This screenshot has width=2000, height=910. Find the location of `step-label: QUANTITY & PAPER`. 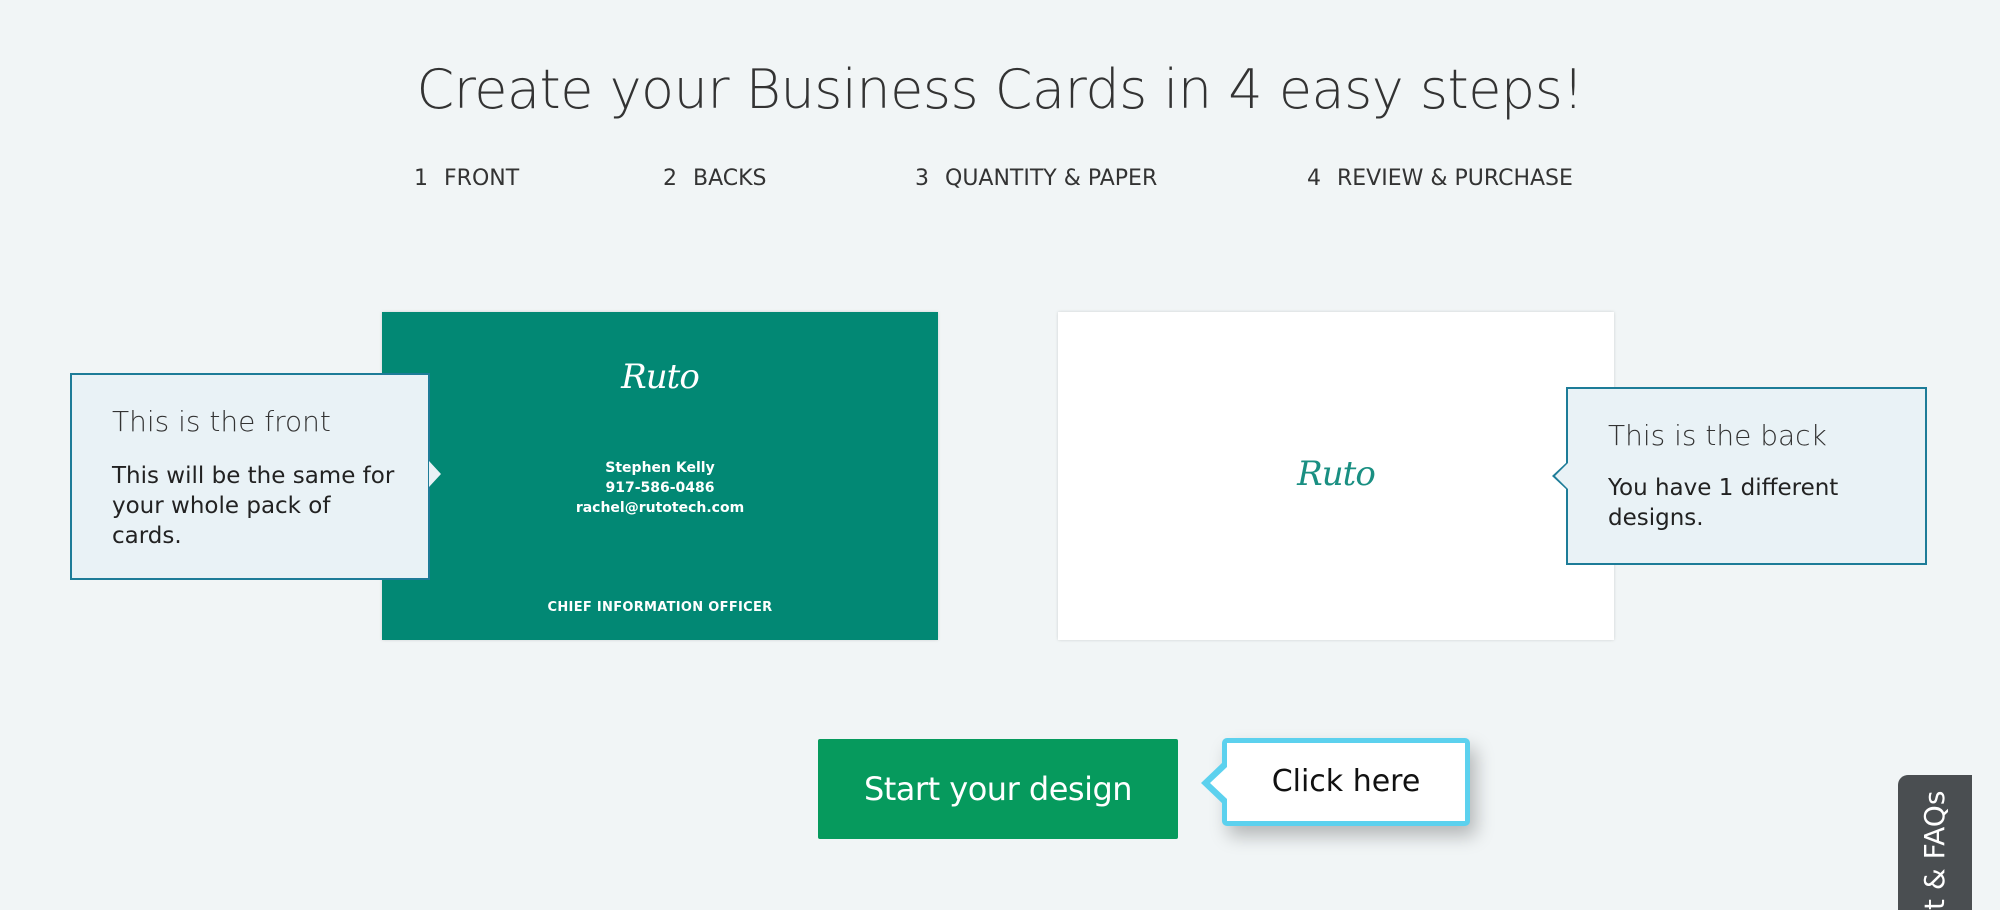

step-label: QUANTITY & PAPER is located at coordinates (1051, 178).